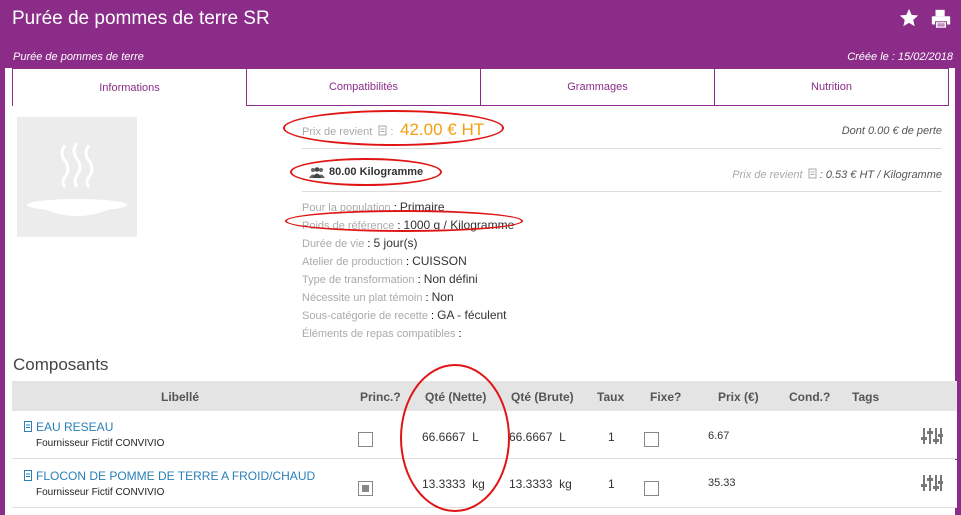  Describe the element at coordinates (378, 297) in the screenshot. I see `property-plat-temoin: Nécessite un plat témoin : Non` at that location.